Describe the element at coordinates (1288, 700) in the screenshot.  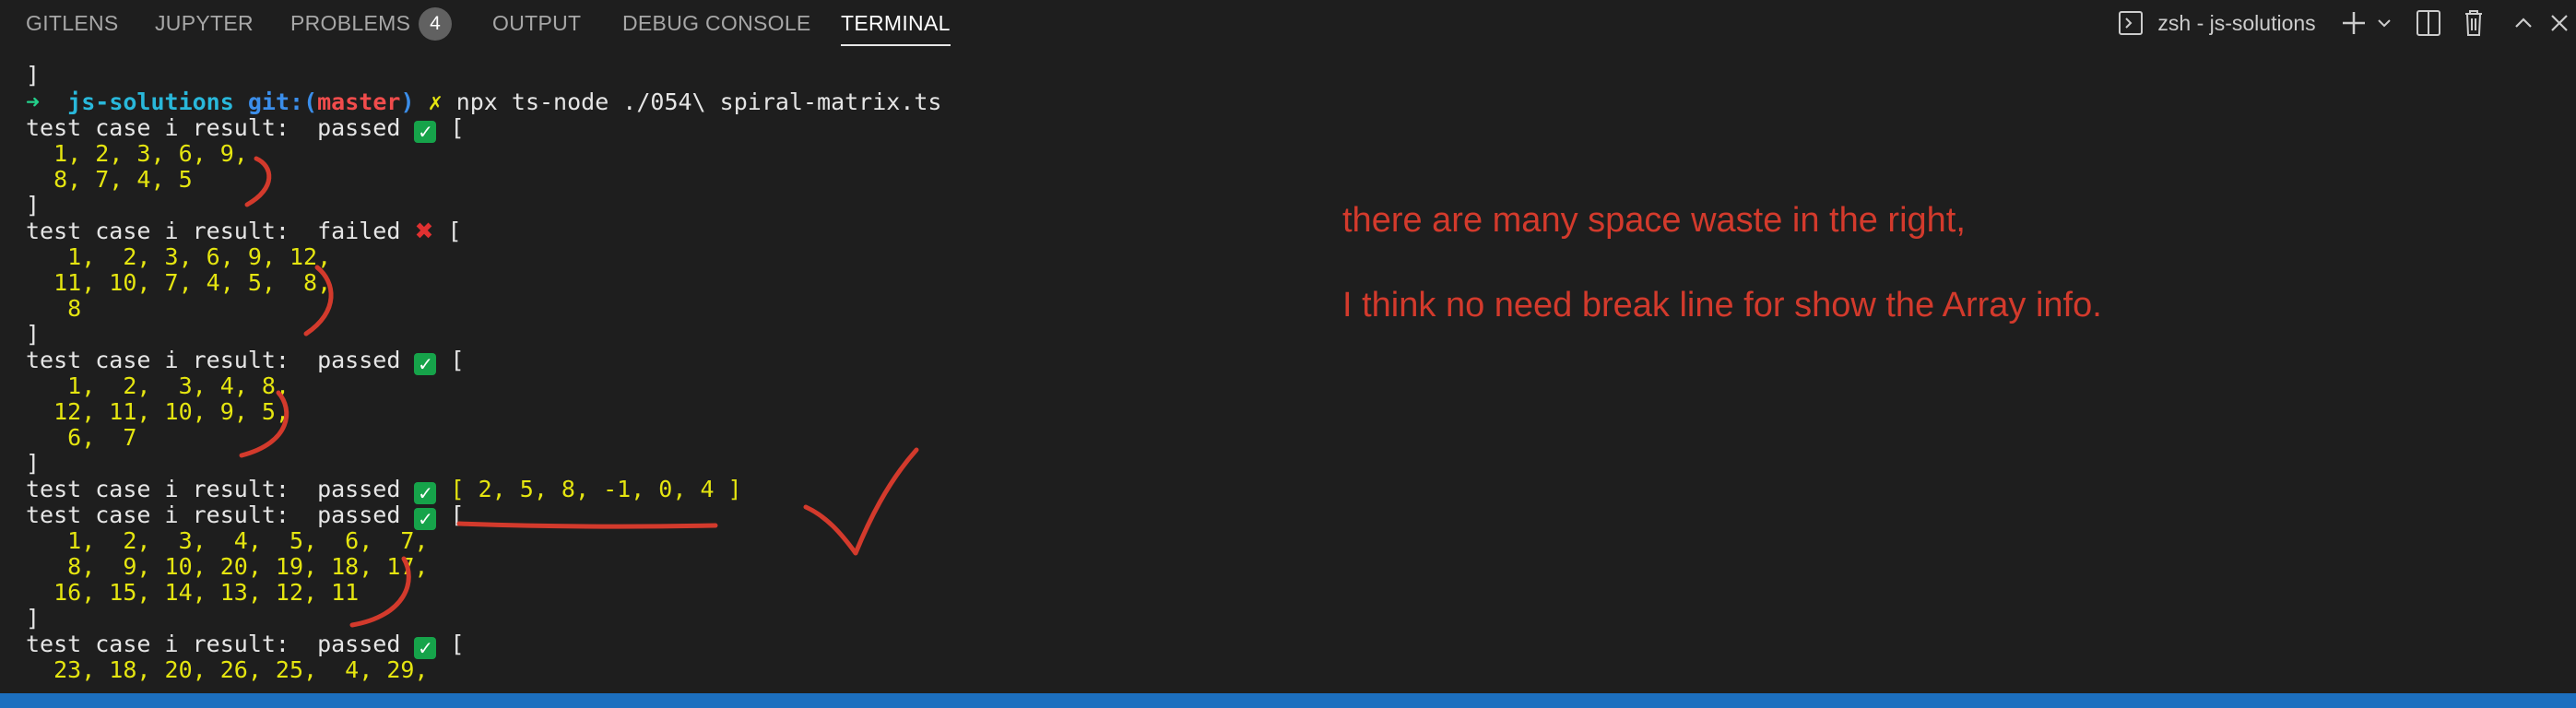
I see `status-bar` at that location.